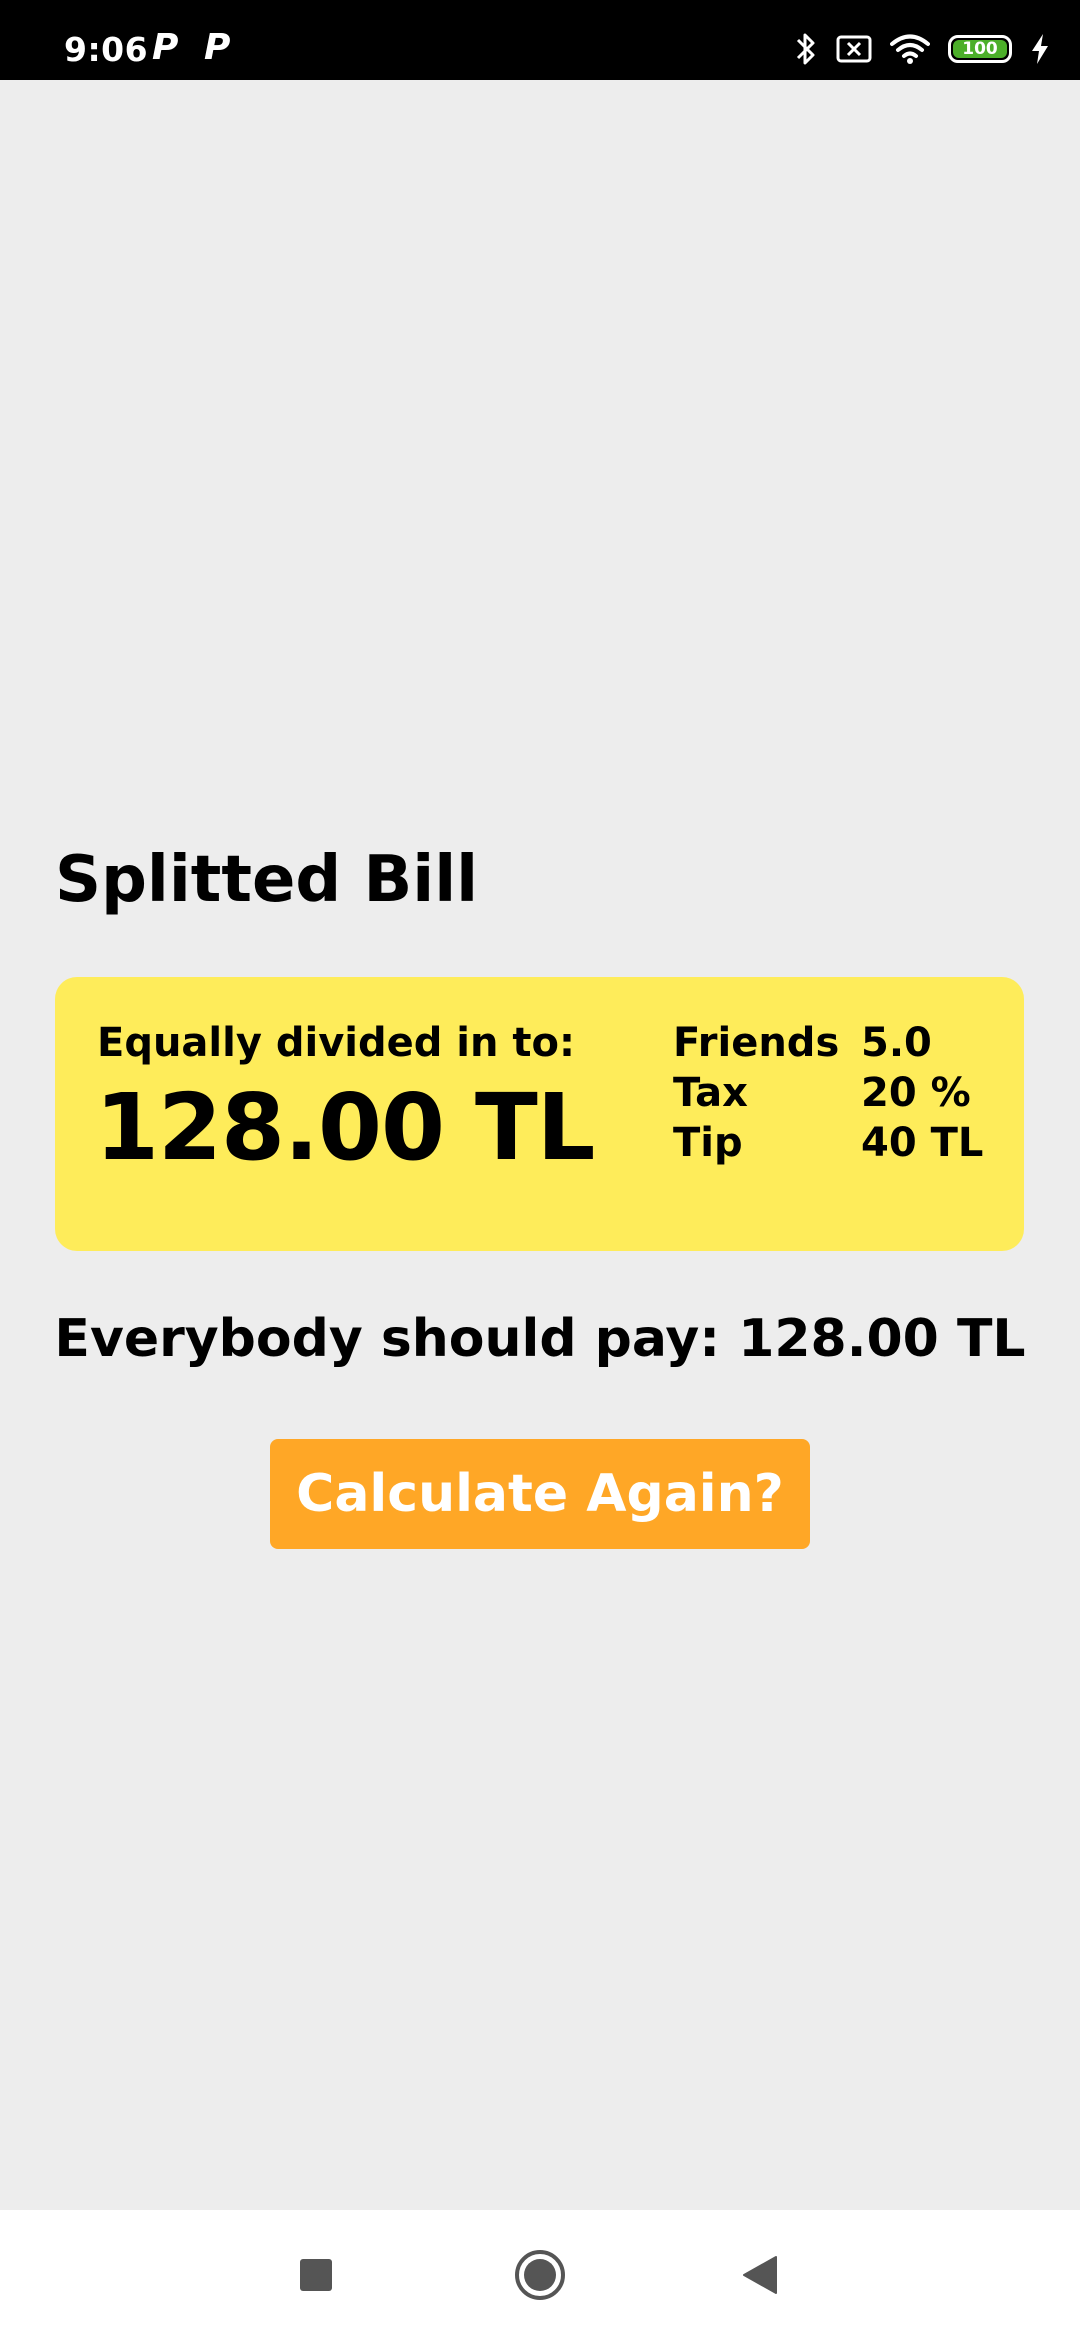 Image resolution: width=1080 pixels, height=2340 pixels. What do you see at coordinates (267, 880) in the screenshot?
I see `page-title: Splitted Bill` at bounding box center [267, 880].